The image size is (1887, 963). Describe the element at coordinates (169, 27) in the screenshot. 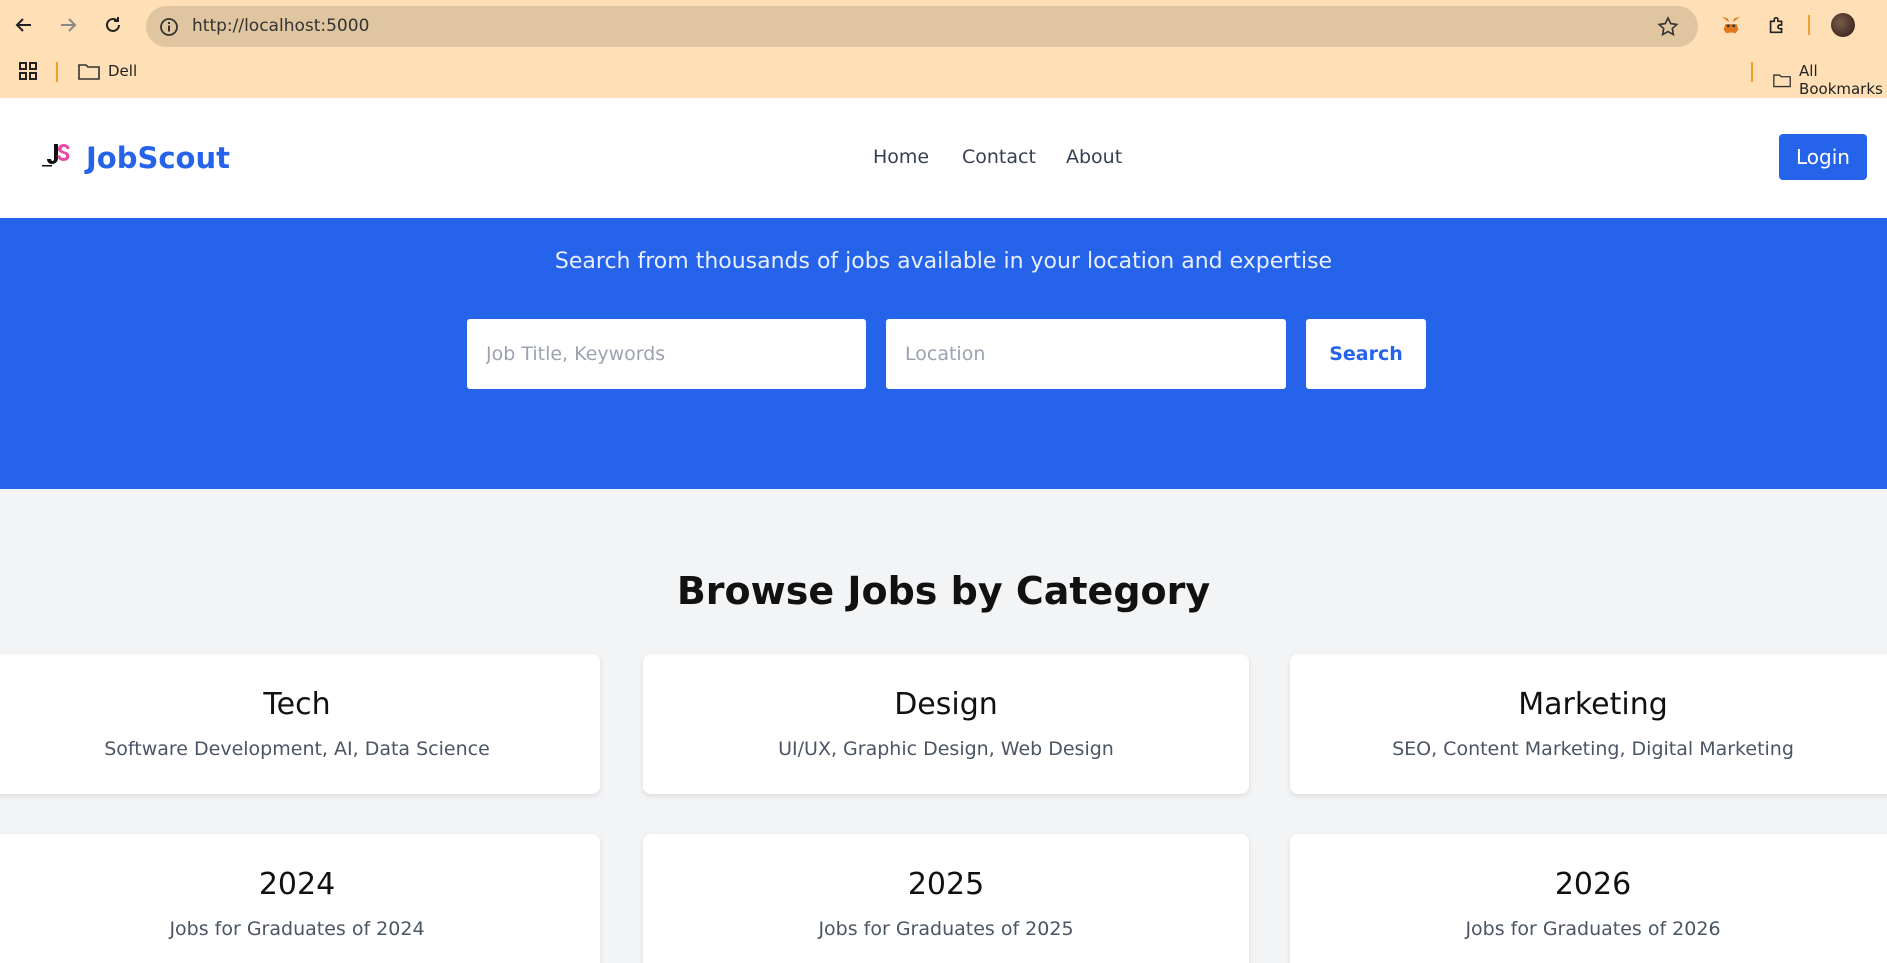

I see `site-info-icon` at that location.